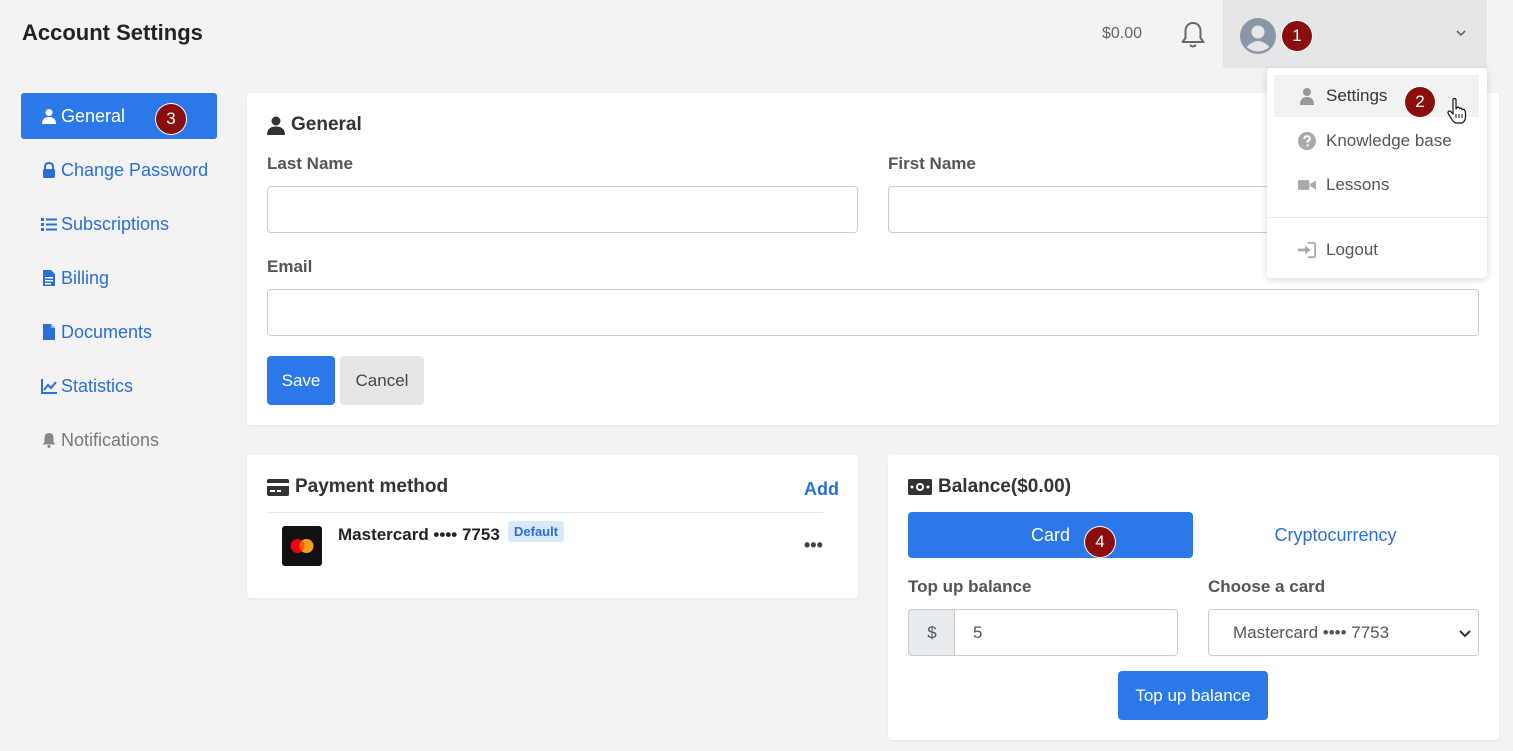  What do you see at coordinates (93, 115) in the screenshot?
I see `sidebar-item-label: General` at bounding box center [93, 115].